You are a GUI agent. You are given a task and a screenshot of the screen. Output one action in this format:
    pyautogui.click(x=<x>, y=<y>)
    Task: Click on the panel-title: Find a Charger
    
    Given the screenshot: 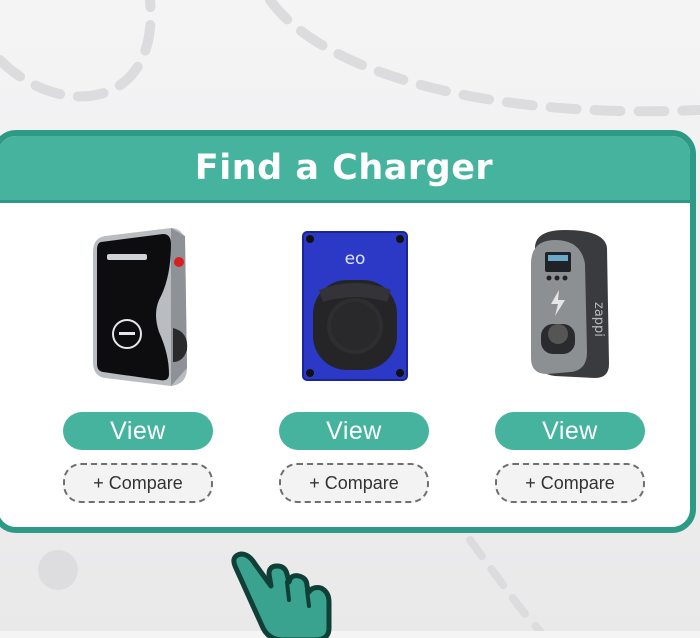 What is the action you would take?
    pyautogui.click(x=344, y=168)
    